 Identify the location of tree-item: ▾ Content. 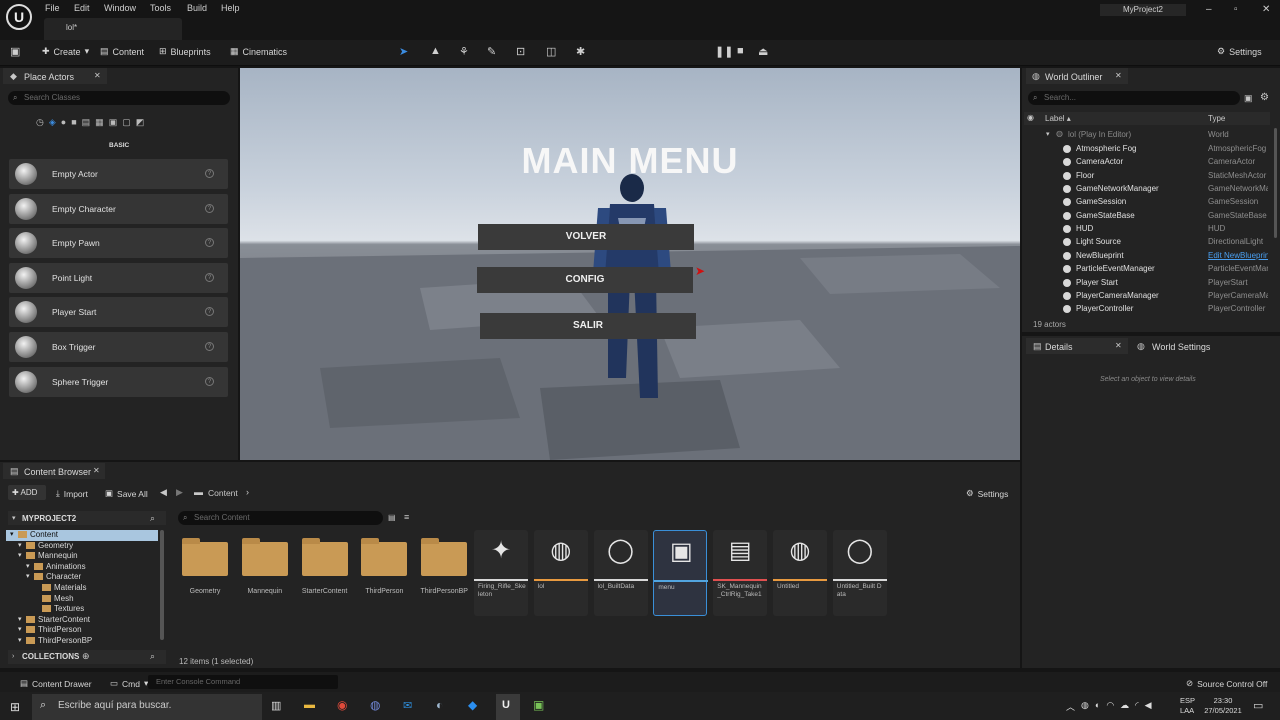
(82, 535).